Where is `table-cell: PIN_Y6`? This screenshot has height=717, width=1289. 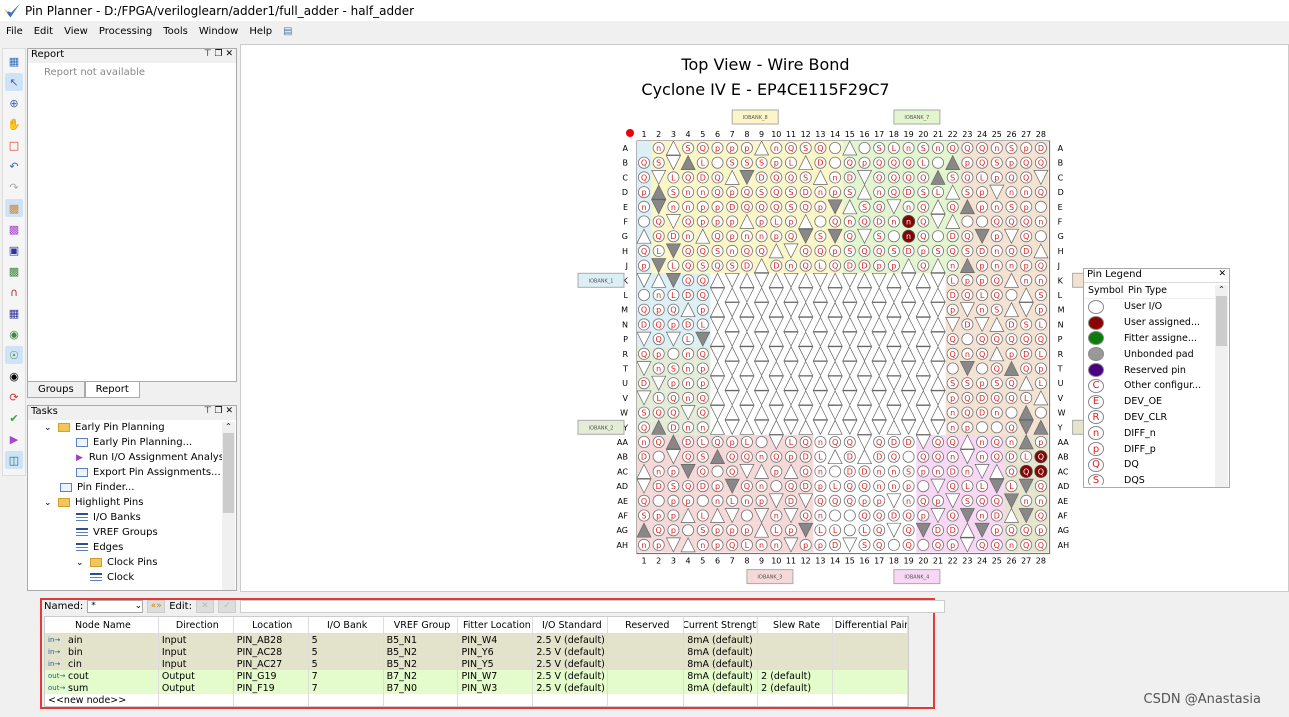 table-cell: PIN_Y6 is located at coordinates (496, 652).